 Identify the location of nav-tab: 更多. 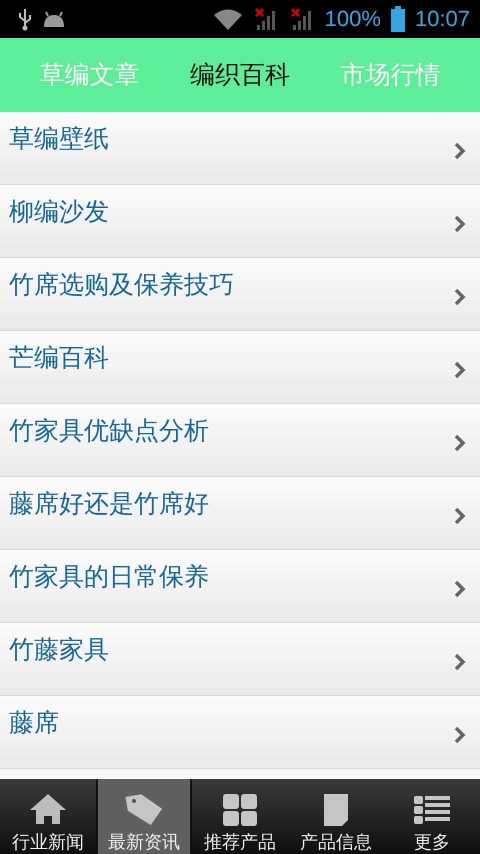
(432, 816).